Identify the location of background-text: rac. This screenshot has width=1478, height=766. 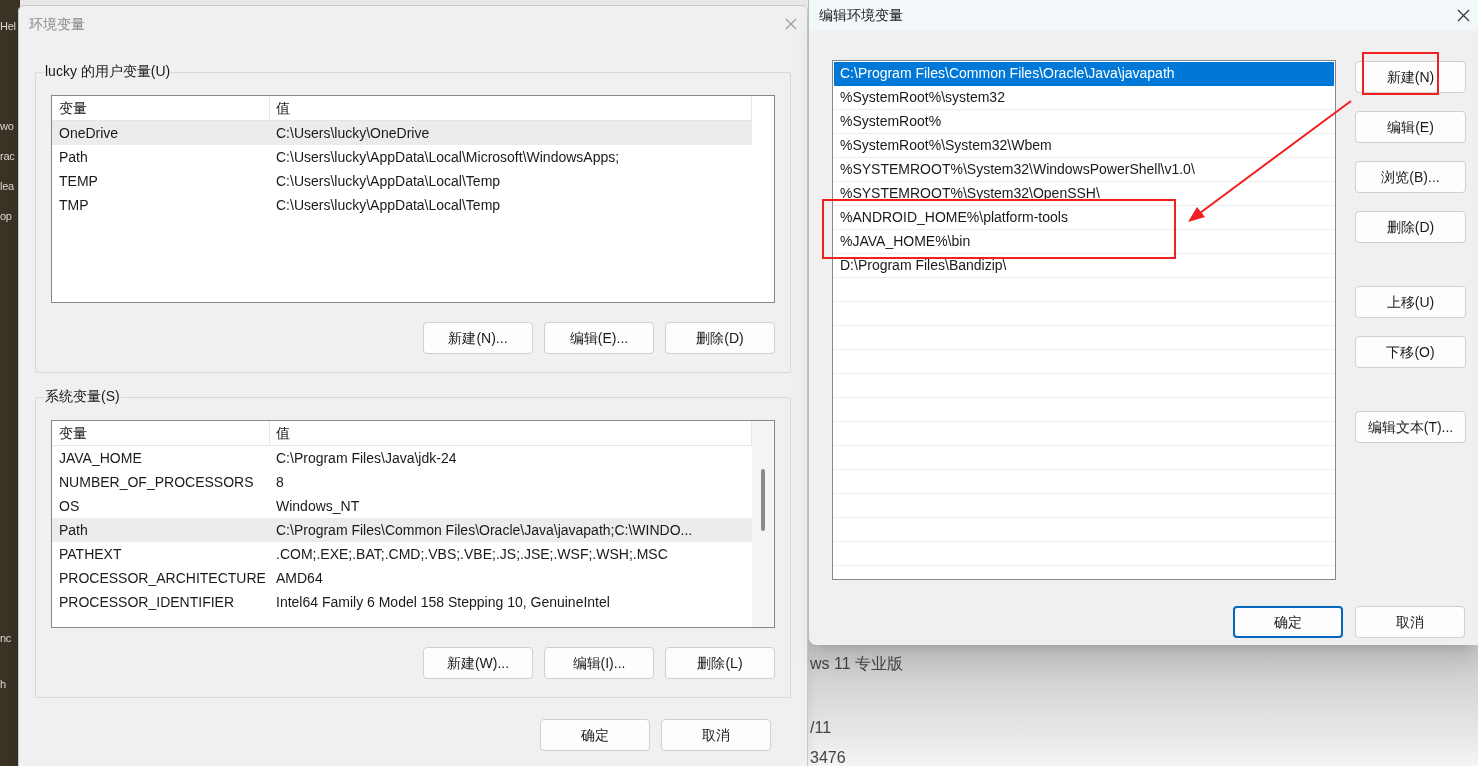
(7, 156).